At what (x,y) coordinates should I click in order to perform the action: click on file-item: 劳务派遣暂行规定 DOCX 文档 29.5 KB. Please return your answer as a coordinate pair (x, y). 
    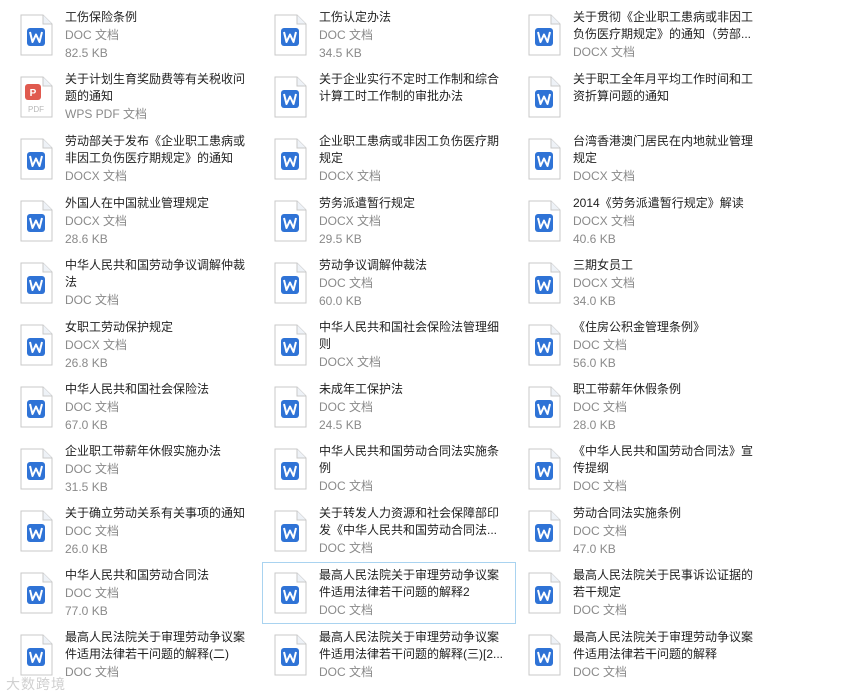
    Looking at the image, I should click on (389, 221).